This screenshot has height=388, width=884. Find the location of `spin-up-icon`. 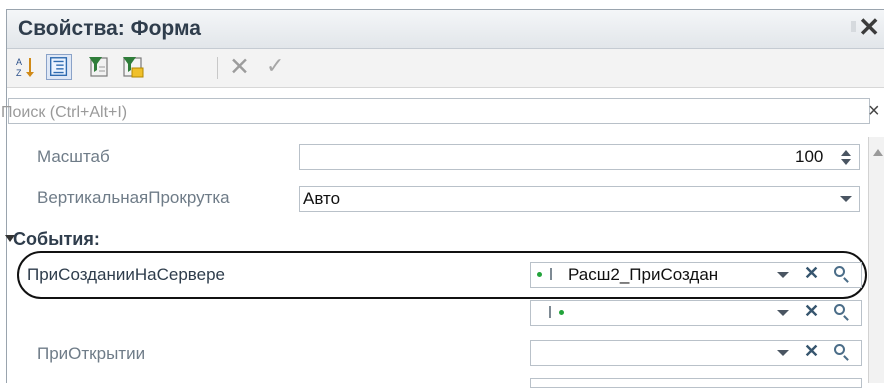

spin-up-icon is located at coordinates (846, 153).